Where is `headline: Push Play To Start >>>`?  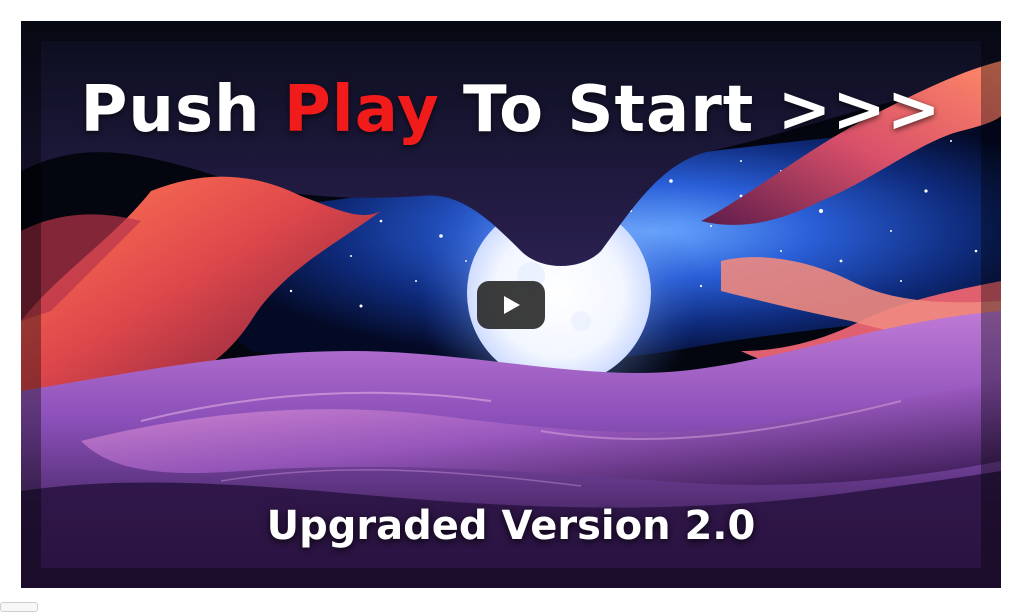
headline: Push Play To Start >>> is located at coordinates (511, 110).